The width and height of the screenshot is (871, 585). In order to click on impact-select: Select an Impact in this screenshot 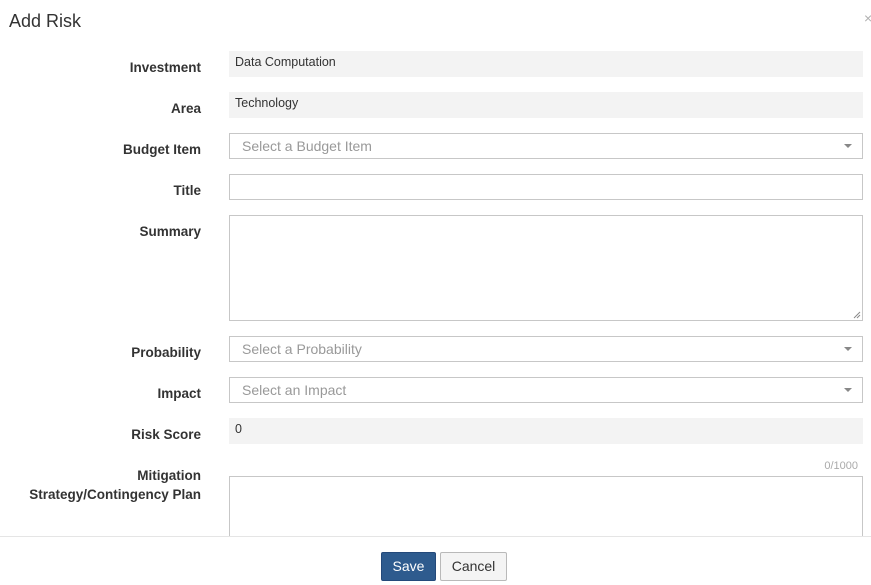, I will do `click(546, 390)`.